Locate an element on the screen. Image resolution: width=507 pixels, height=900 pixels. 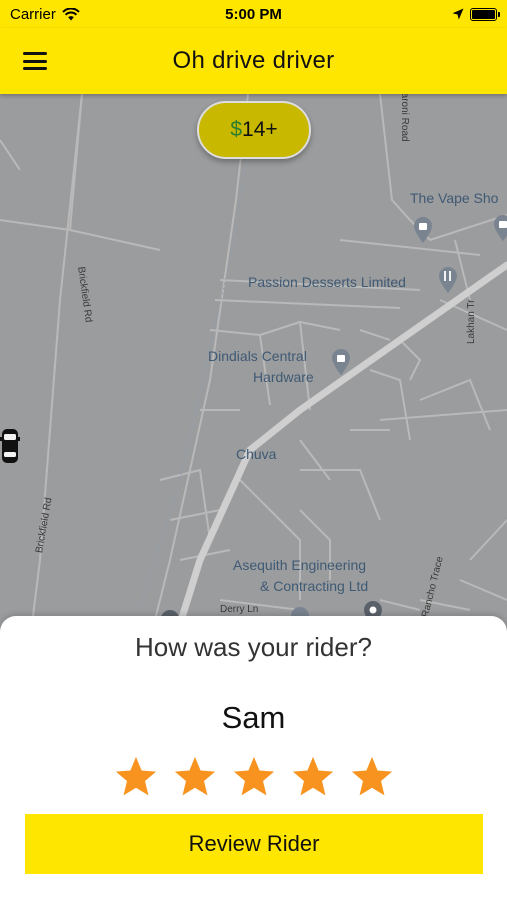
status-right is located at coordinates (476, 14).